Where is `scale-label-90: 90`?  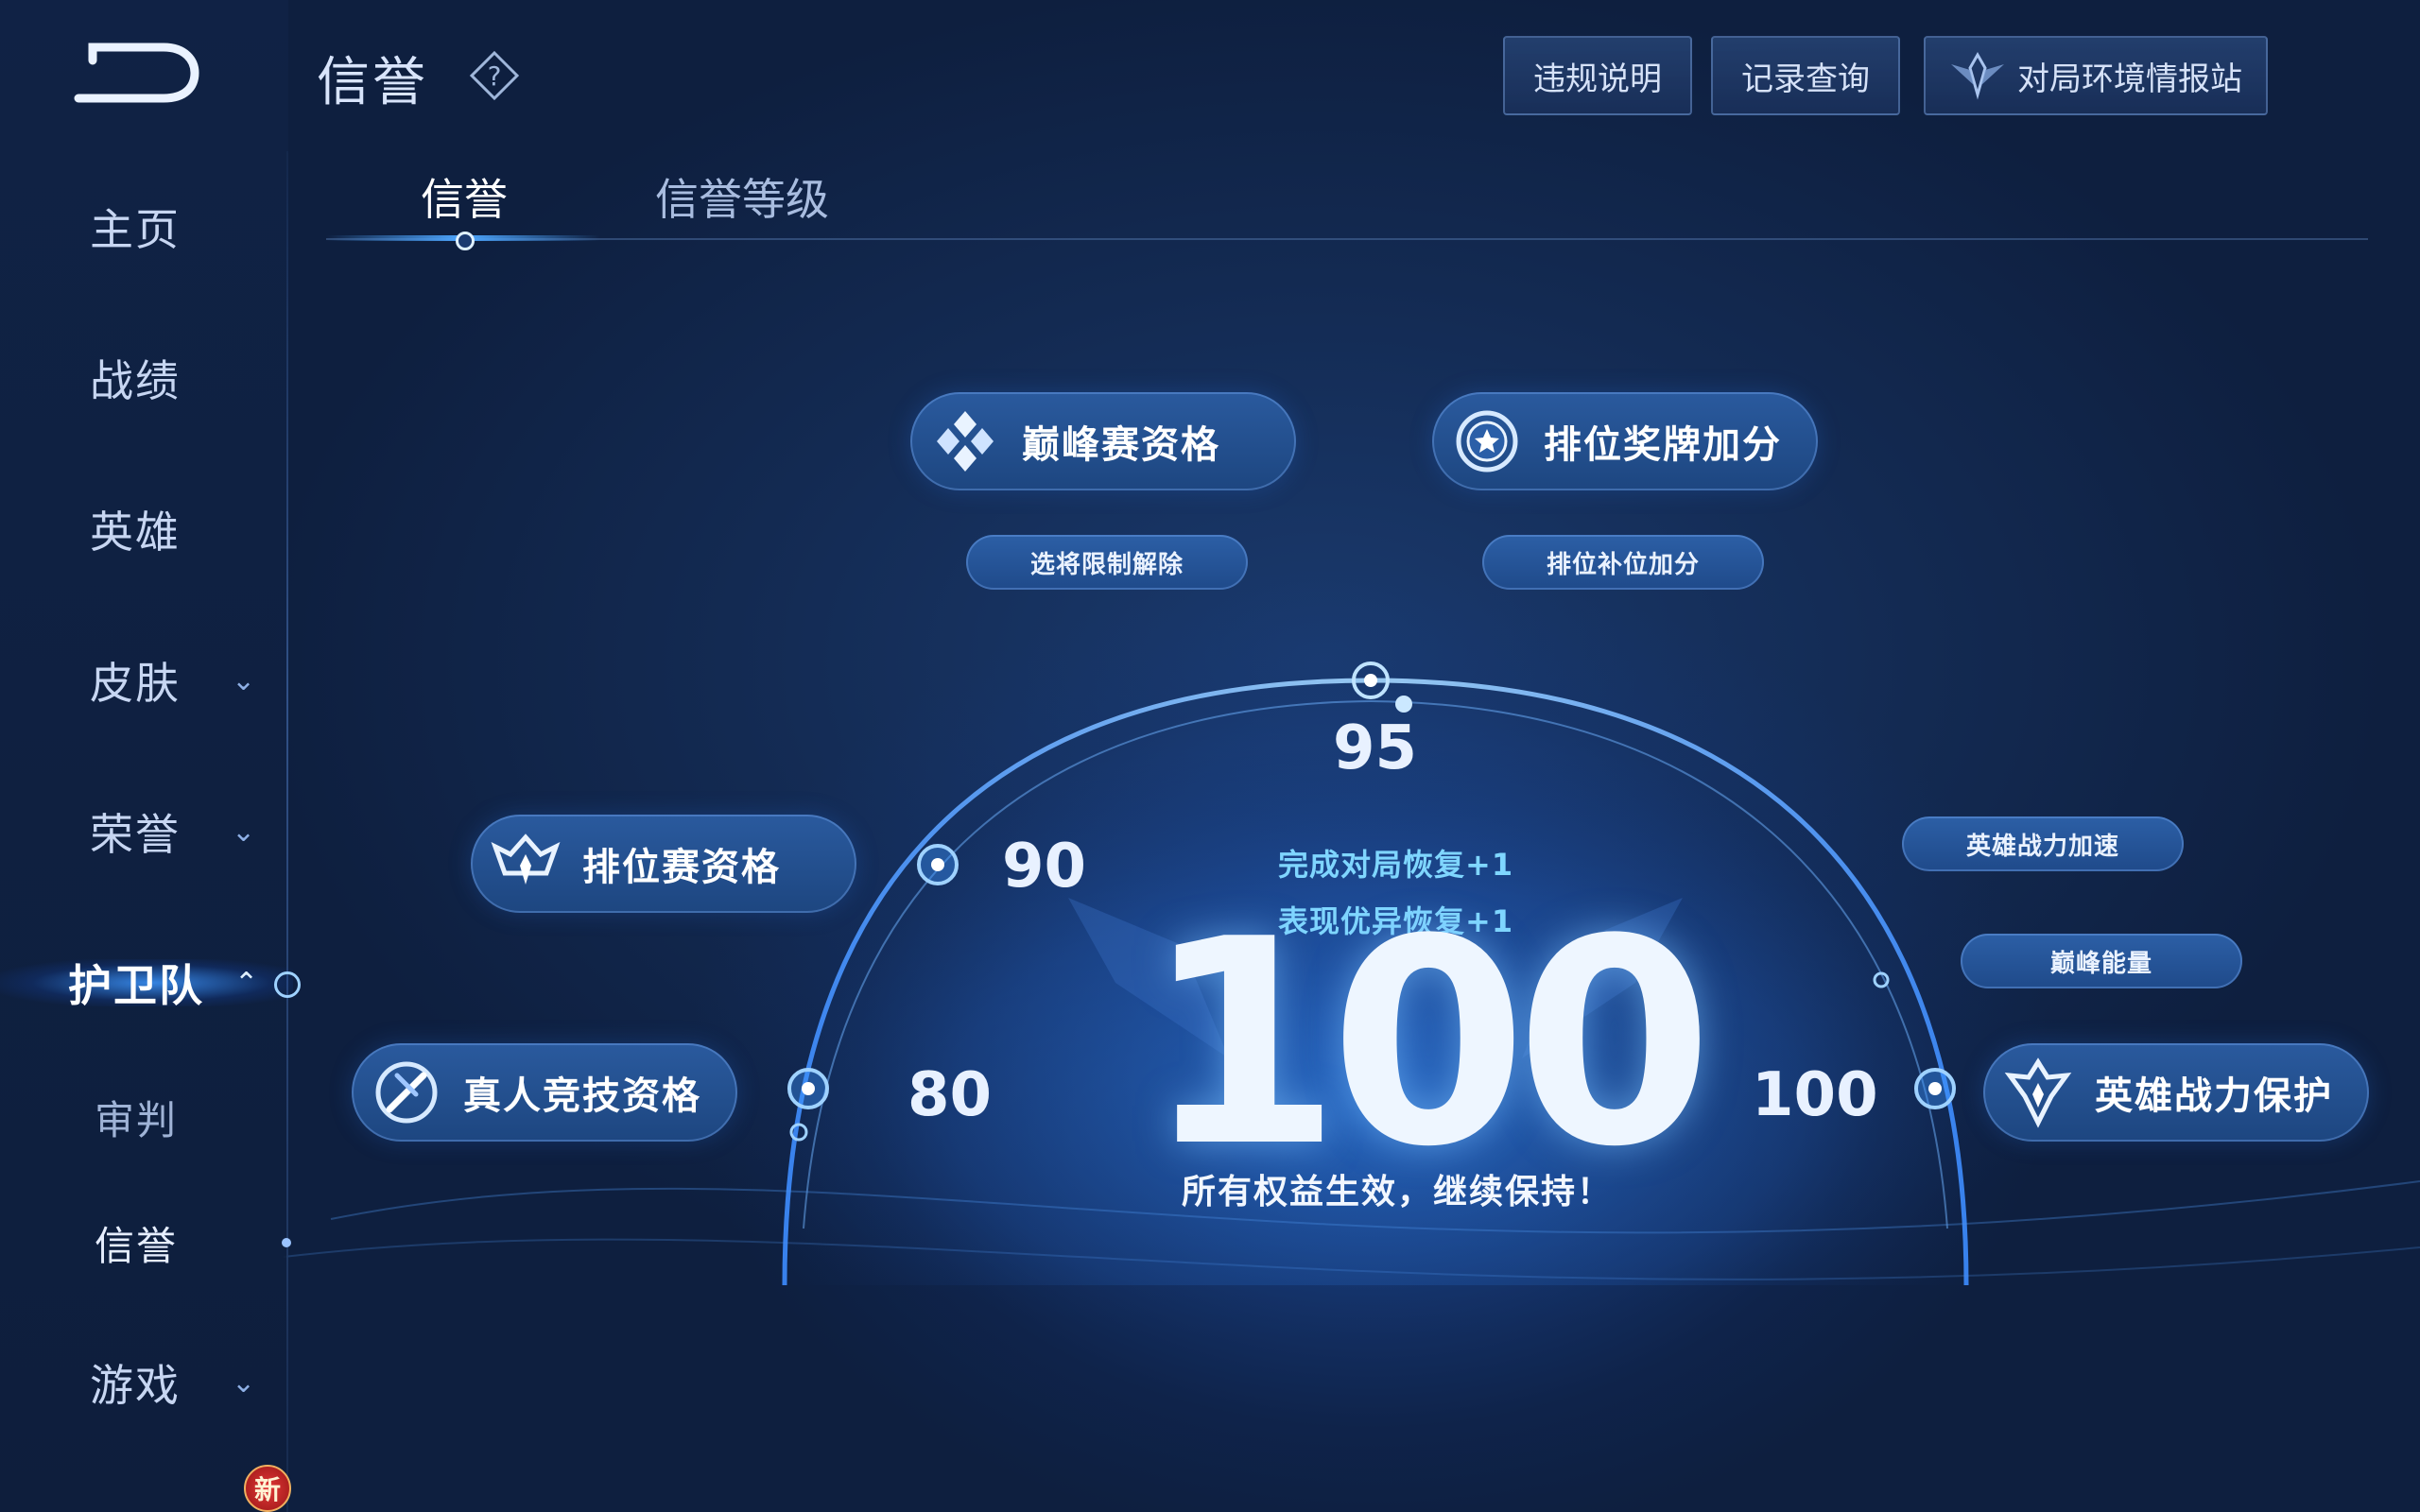 scale-label-90: 90 is located at coordinates (1044, 867).